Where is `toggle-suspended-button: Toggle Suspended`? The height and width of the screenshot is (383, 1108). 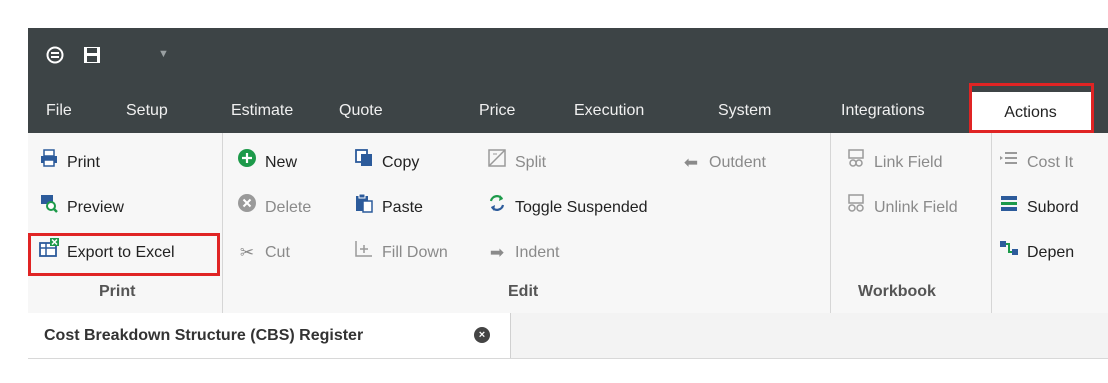 toggle-suspended-button: Toggle Suspended is located at coordinates (567, 208).